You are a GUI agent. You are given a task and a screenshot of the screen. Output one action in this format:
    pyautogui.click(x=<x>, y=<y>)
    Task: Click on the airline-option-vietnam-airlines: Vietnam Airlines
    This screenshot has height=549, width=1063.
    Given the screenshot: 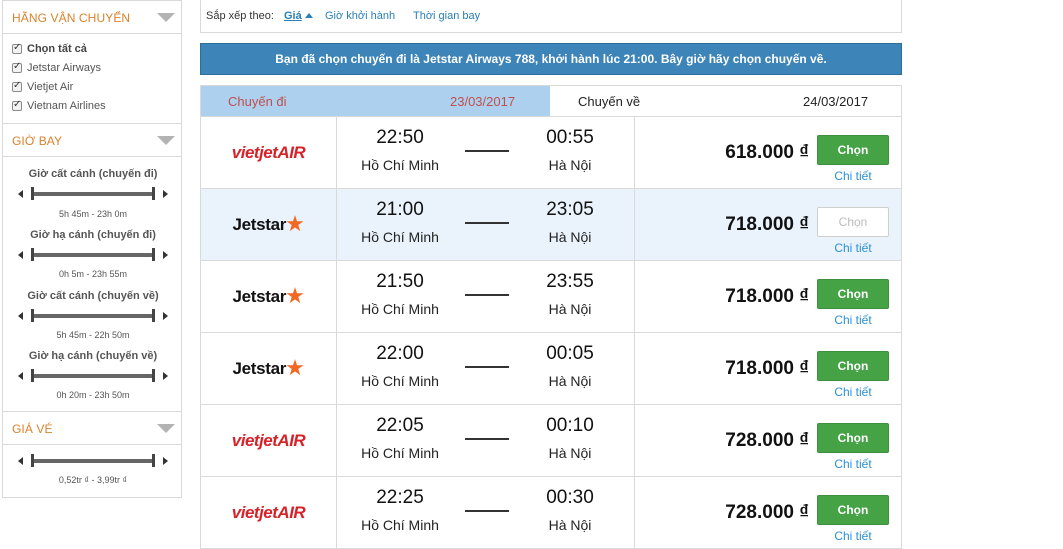 What is the action you would take?
    pyautogui.click(x=96, y=105)
    